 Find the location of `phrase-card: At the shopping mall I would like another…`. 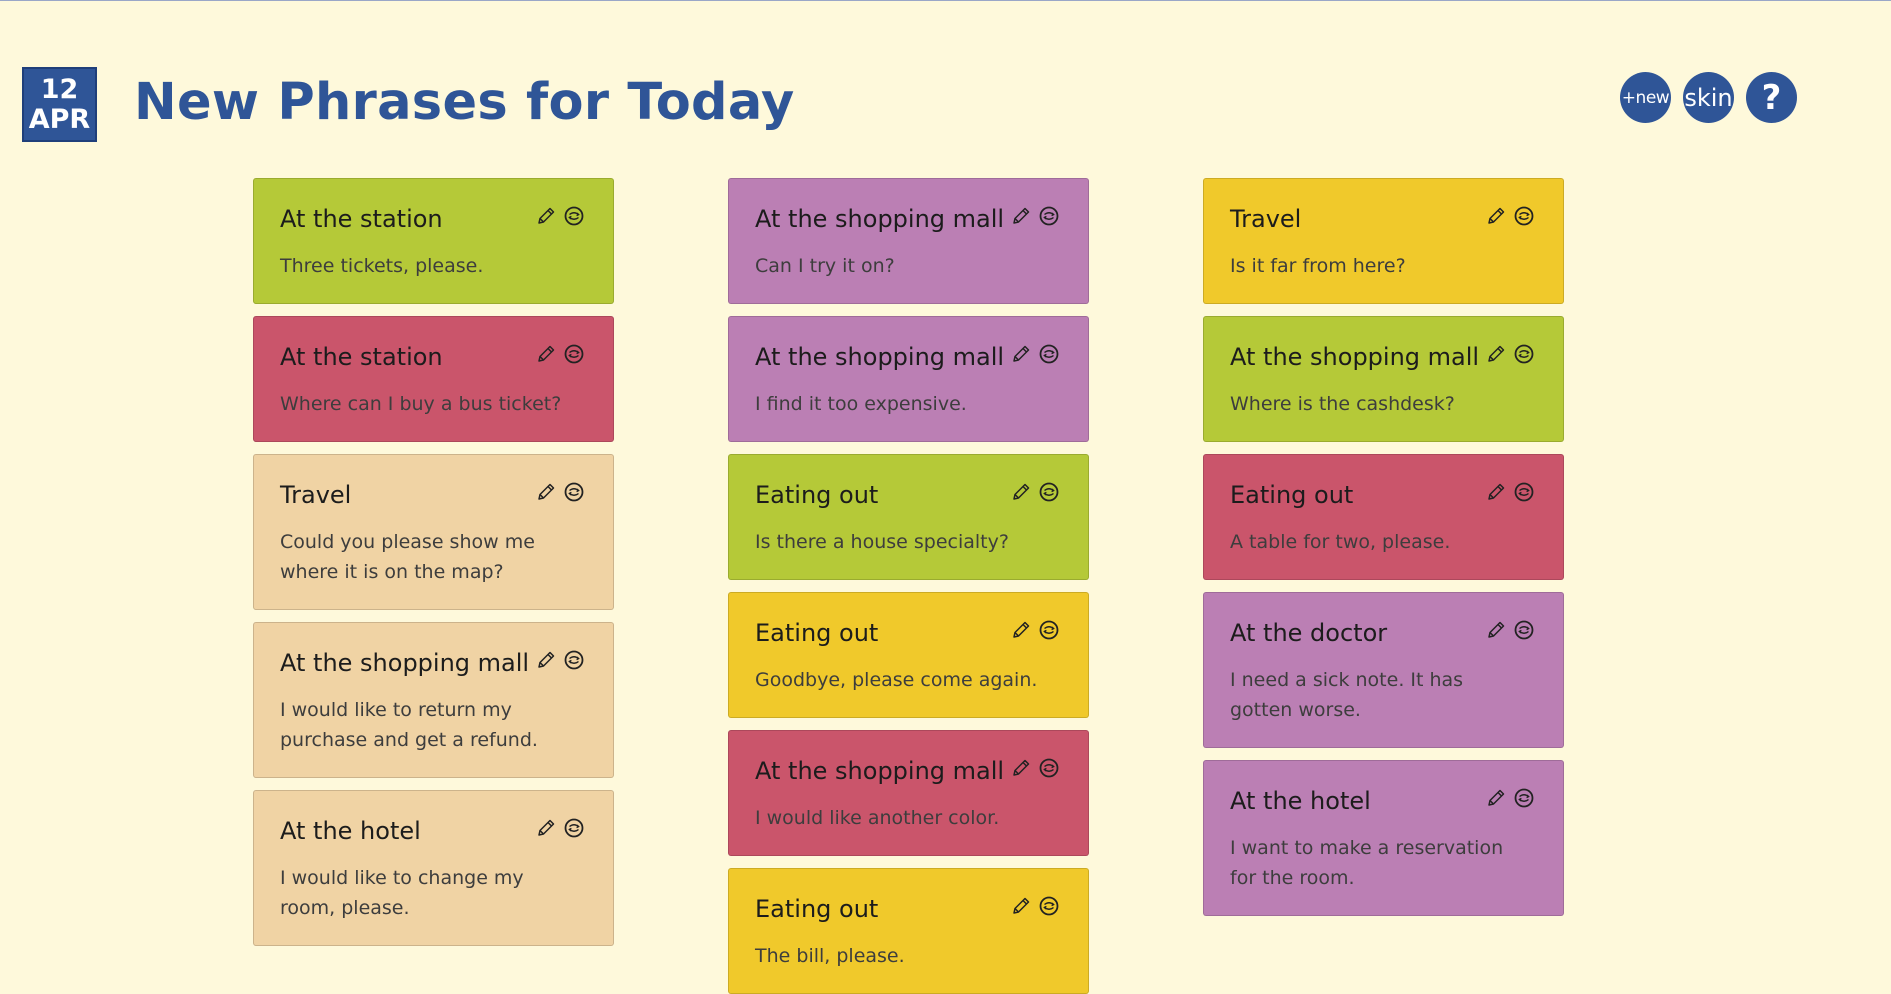

phrase-card: At the shopping mall I would like another… is located at coordinates (908, 793).